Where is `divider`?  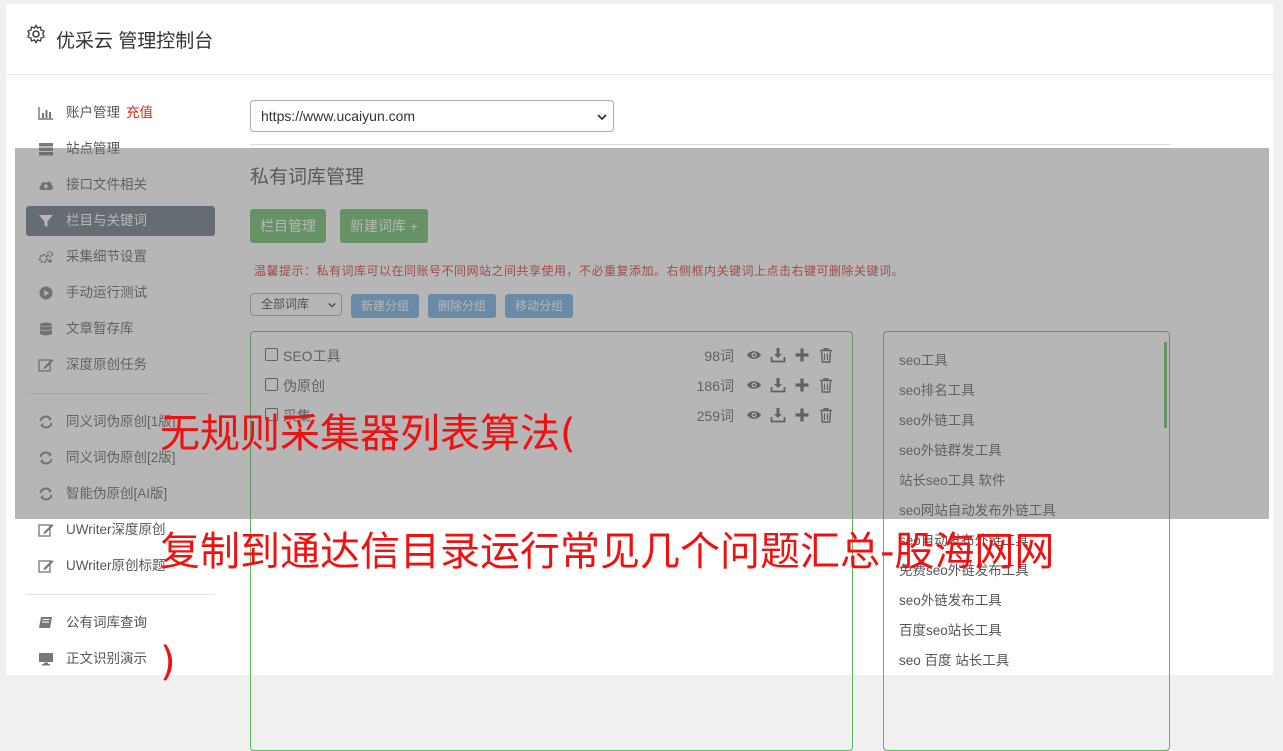 divider is located at coordinates (710, 144).